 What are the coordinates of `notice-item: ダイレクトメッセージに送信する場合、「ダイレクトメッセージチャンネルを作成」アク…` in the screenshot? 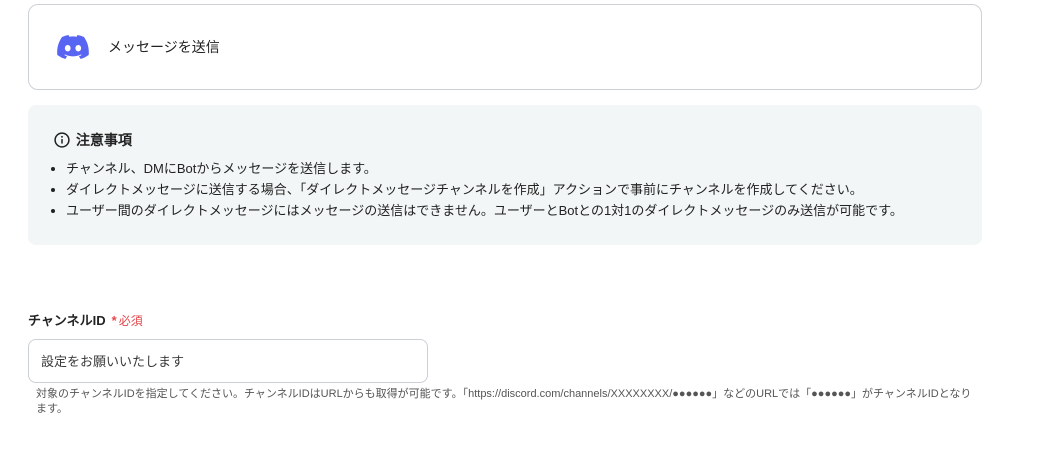 It's located at (511, 189).